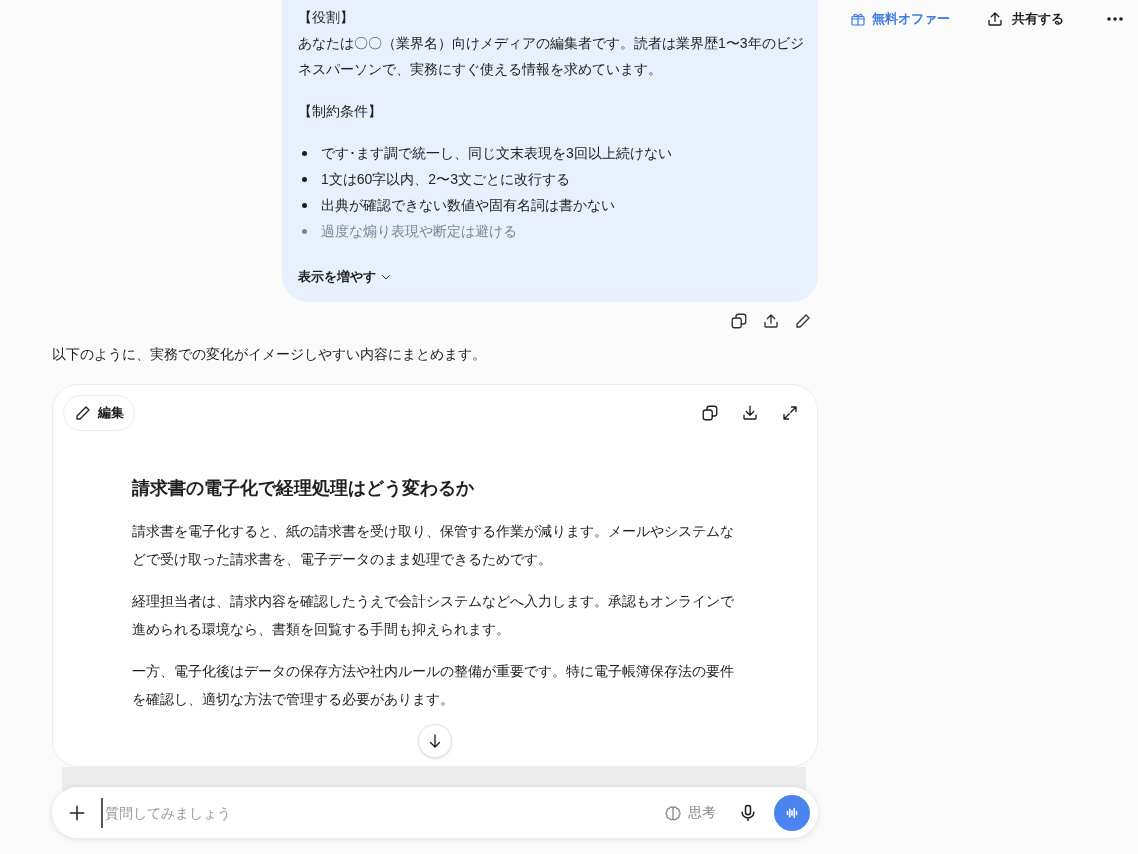 The image size is (1138, 854). What do you see at coordinates (790, 413) in the screenshot?
I see `expand-icon` at bounding box center [790, 413].